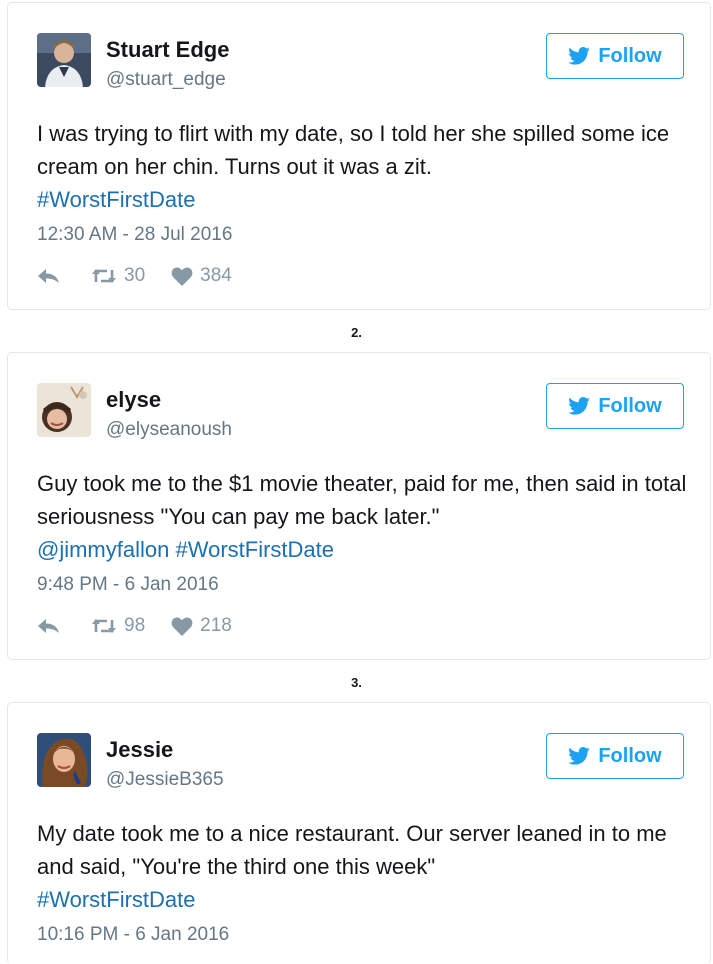 The image size is (713, 964). Describe the element at coordinates (165, 780) in the screenshot. I see `user-handle: @JessieB365` at that location.